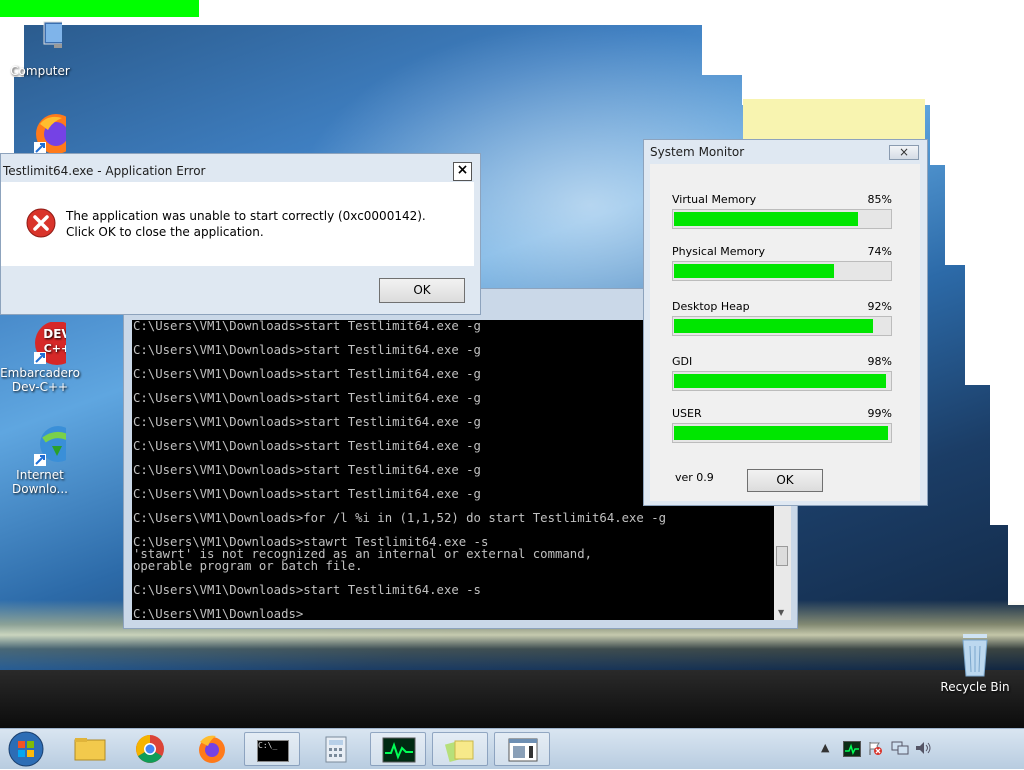  Describe the element at coordinates (879, 251) in the screenshot. I see `meter-percent: 74%` at that location.